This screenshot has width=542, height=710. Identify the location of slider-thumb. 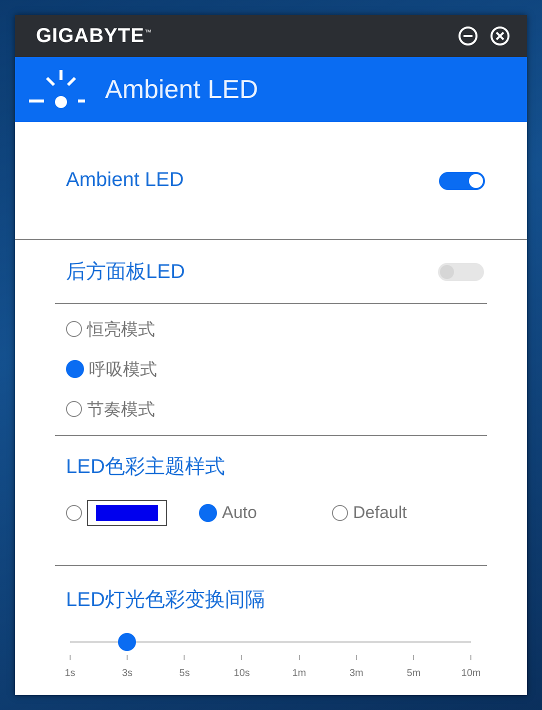
(127, 642).